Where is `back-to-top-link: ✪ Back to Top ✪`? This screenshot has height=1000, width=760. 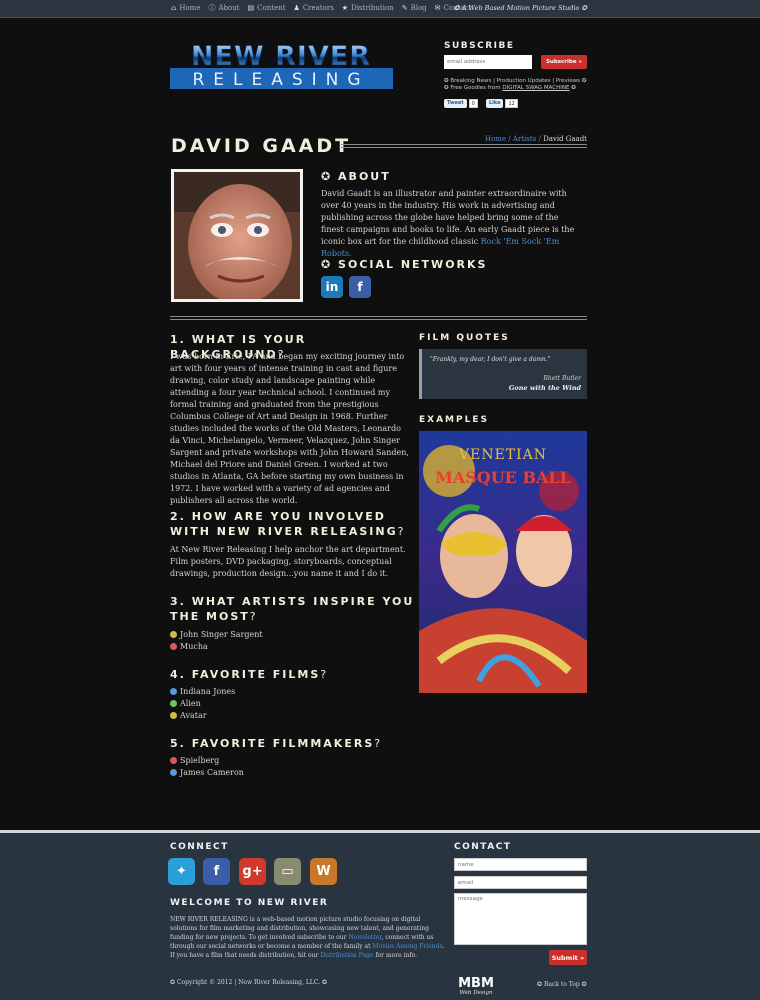
back-to-top-link: ✪ Back to Top ✪ is located at coordinates (562, 984).